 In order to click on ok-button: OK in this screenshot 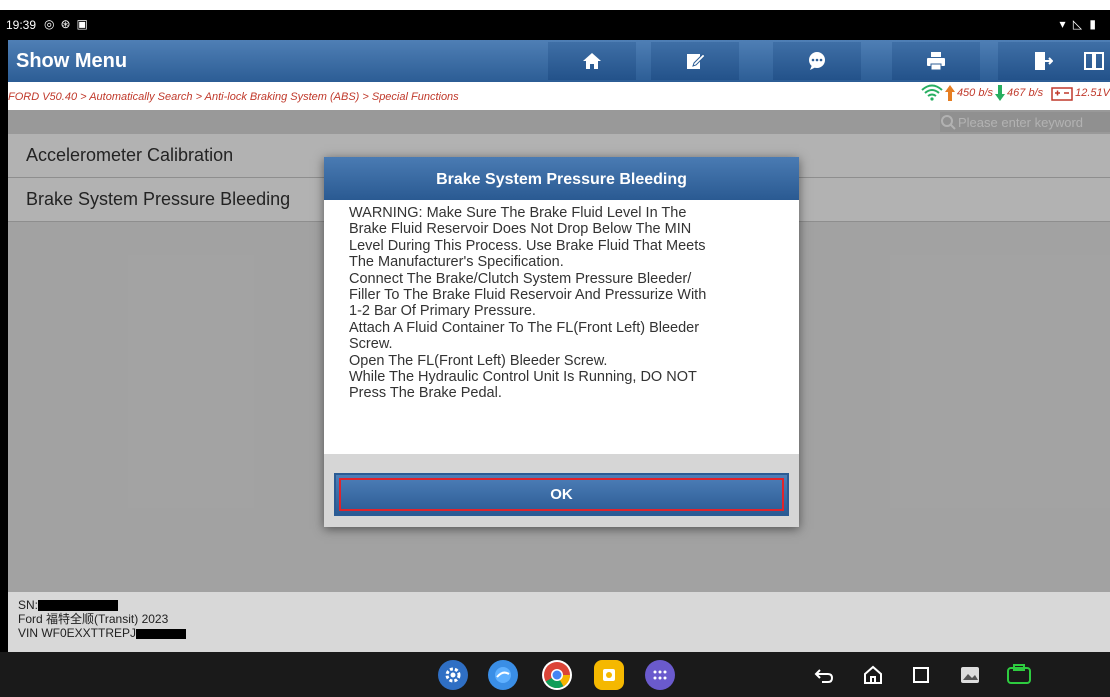, I will do `click(561, 494)`.